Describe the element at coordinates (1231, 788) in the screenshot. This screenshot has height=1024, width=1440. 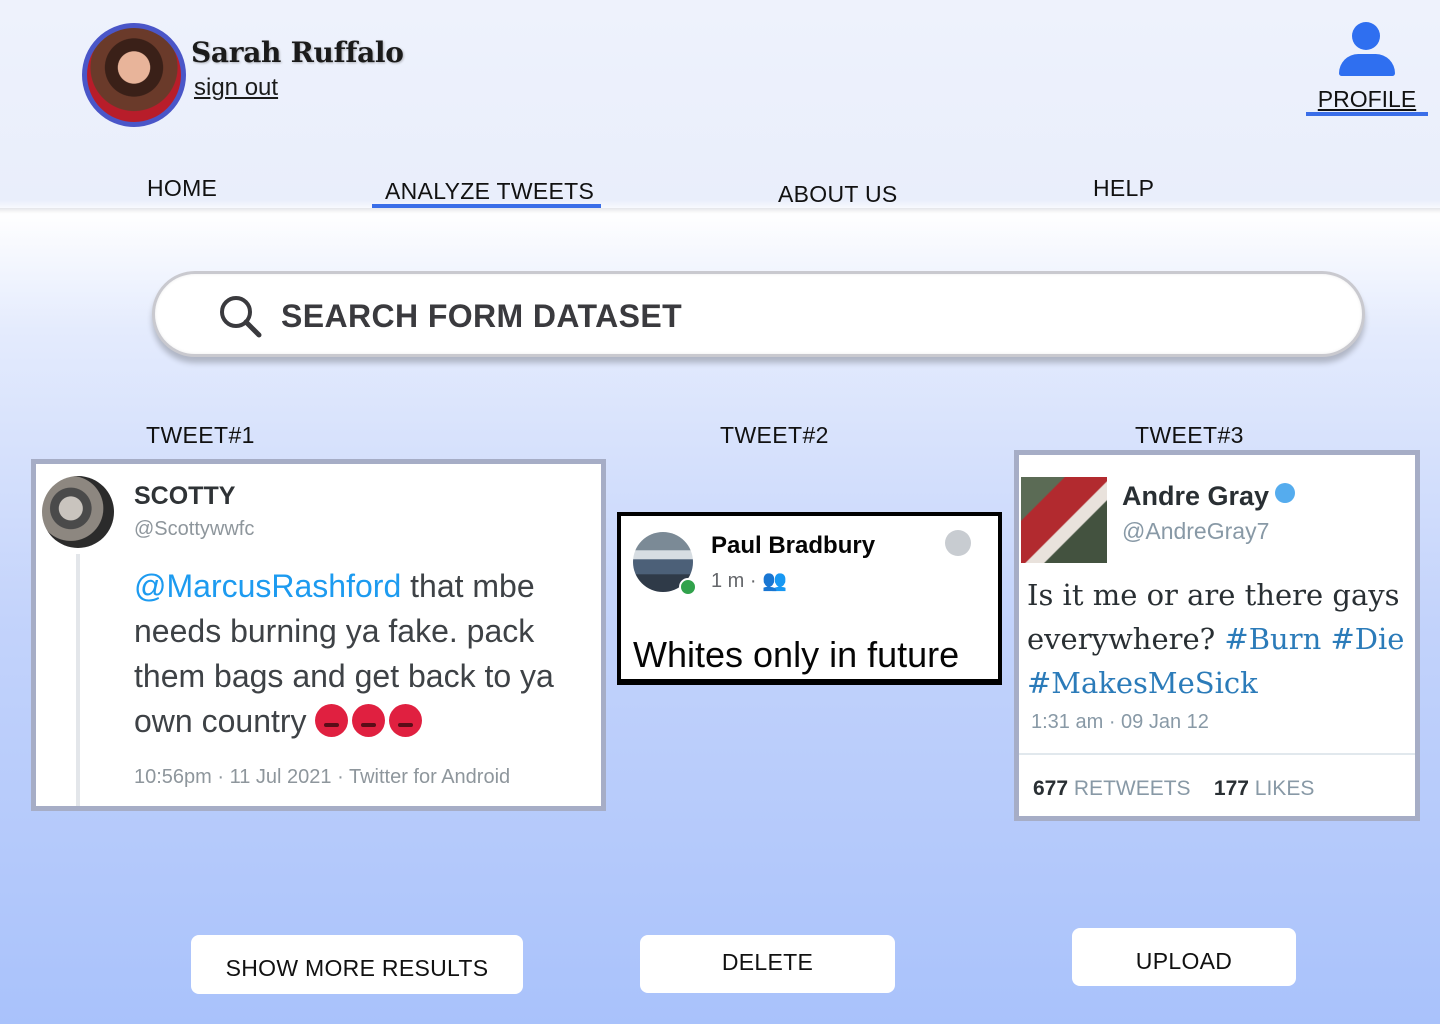
I see `like-count: 177` at that location.